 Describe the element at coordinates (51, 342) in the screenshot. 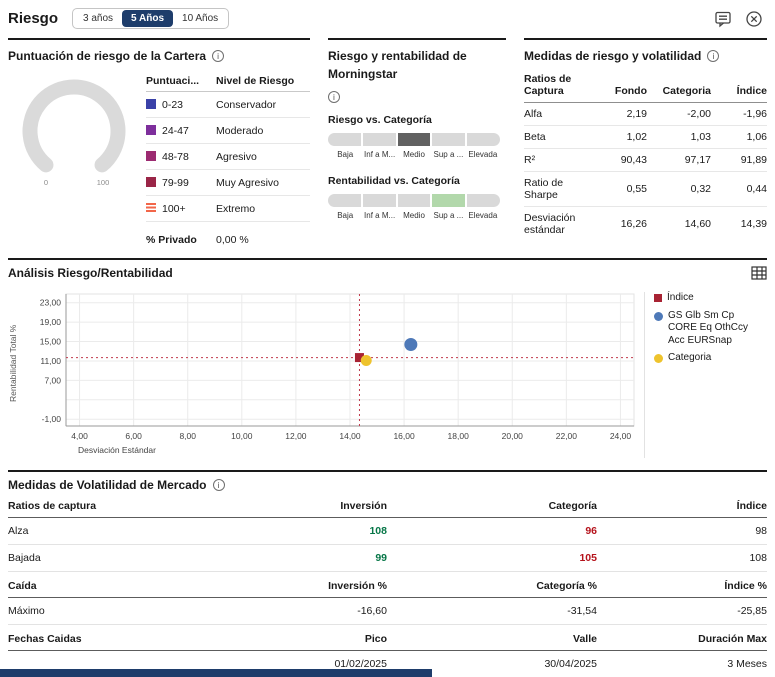

I see `svg-text: 15,00` at that location.